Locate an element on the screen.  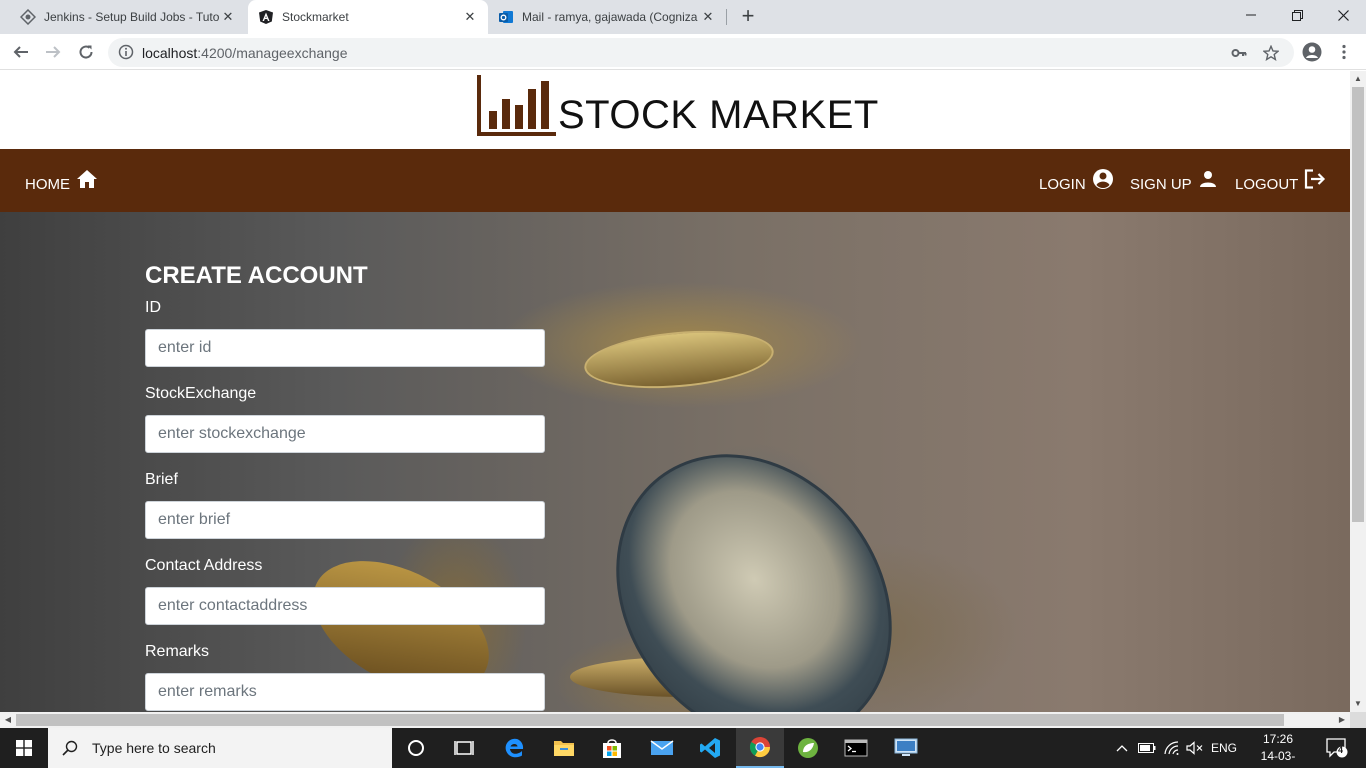
home-icon is located at coordinates (87, 181).